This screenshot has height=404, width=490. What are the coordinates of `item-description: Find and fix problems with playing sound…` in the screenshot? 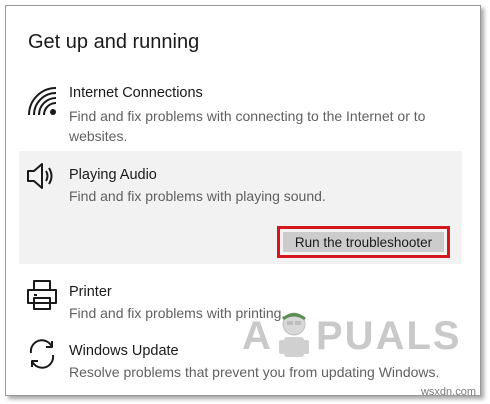 It's located at (197, 196).